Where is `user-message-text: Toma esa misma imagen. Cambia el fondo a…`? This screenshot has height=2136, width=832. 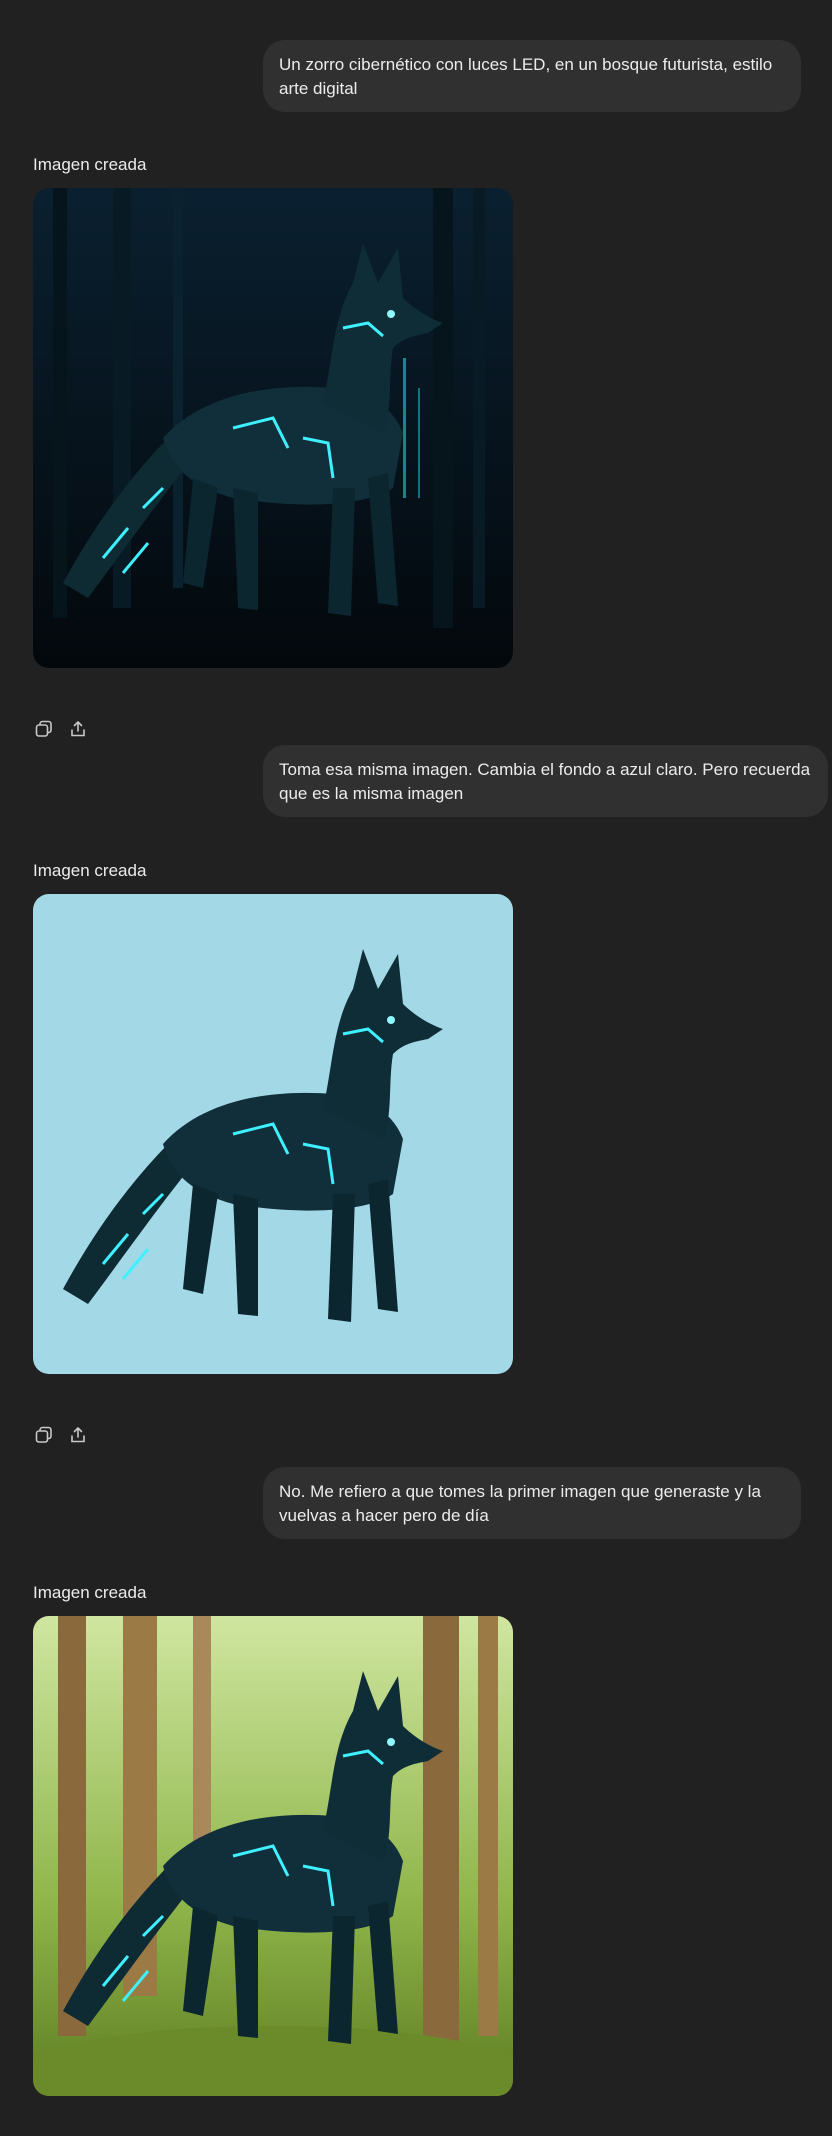 user-message-text: Toma esa misma imagen. Cambia el fondo a… is located at coordinates (545, 781).